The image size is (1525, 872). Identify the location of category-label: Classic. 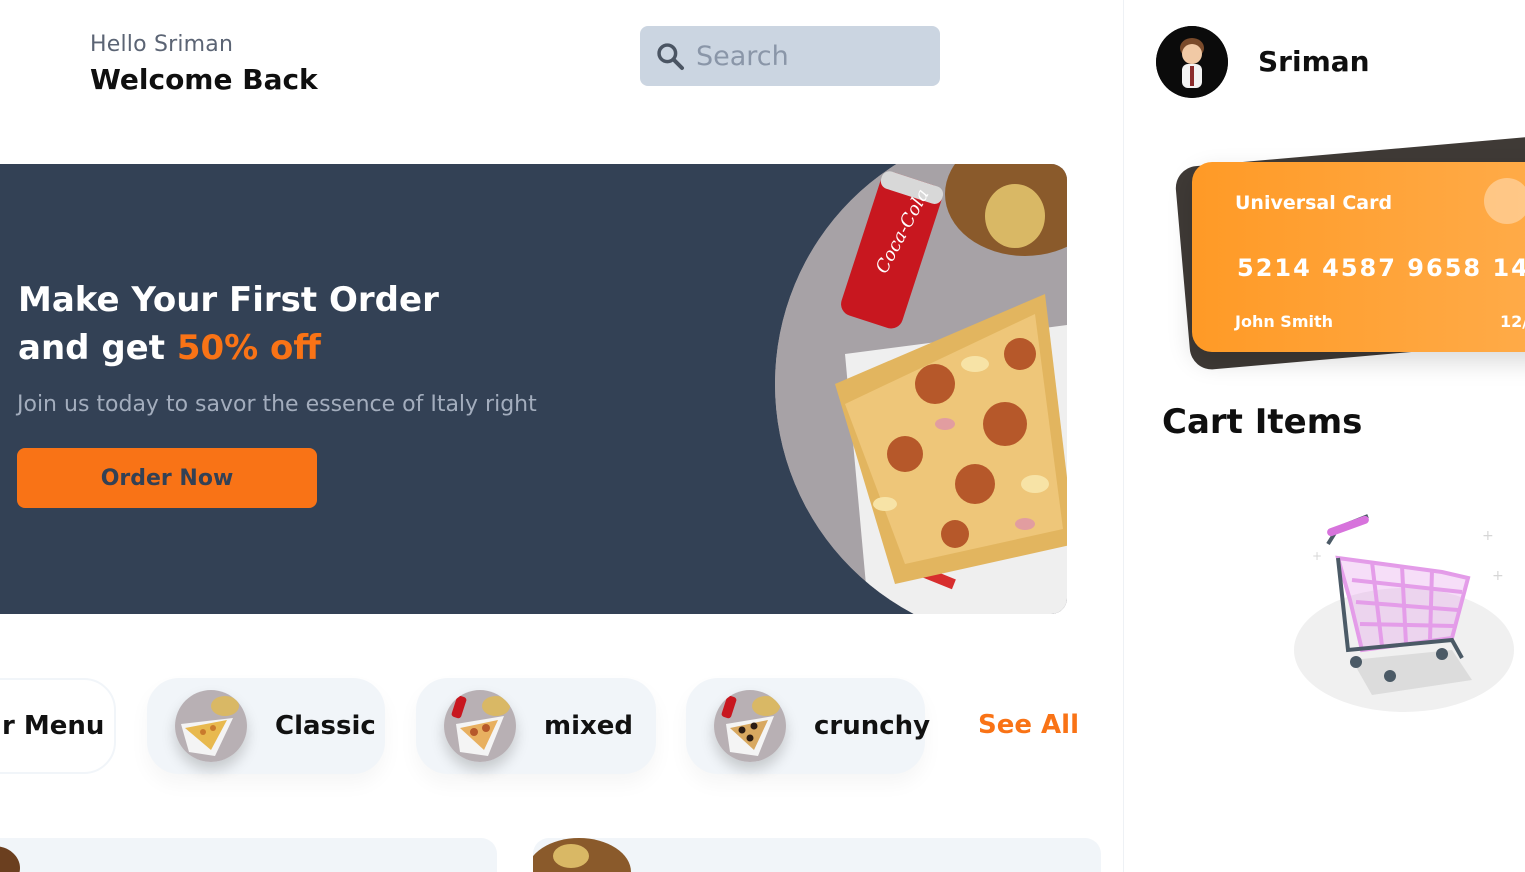
(325, 726).